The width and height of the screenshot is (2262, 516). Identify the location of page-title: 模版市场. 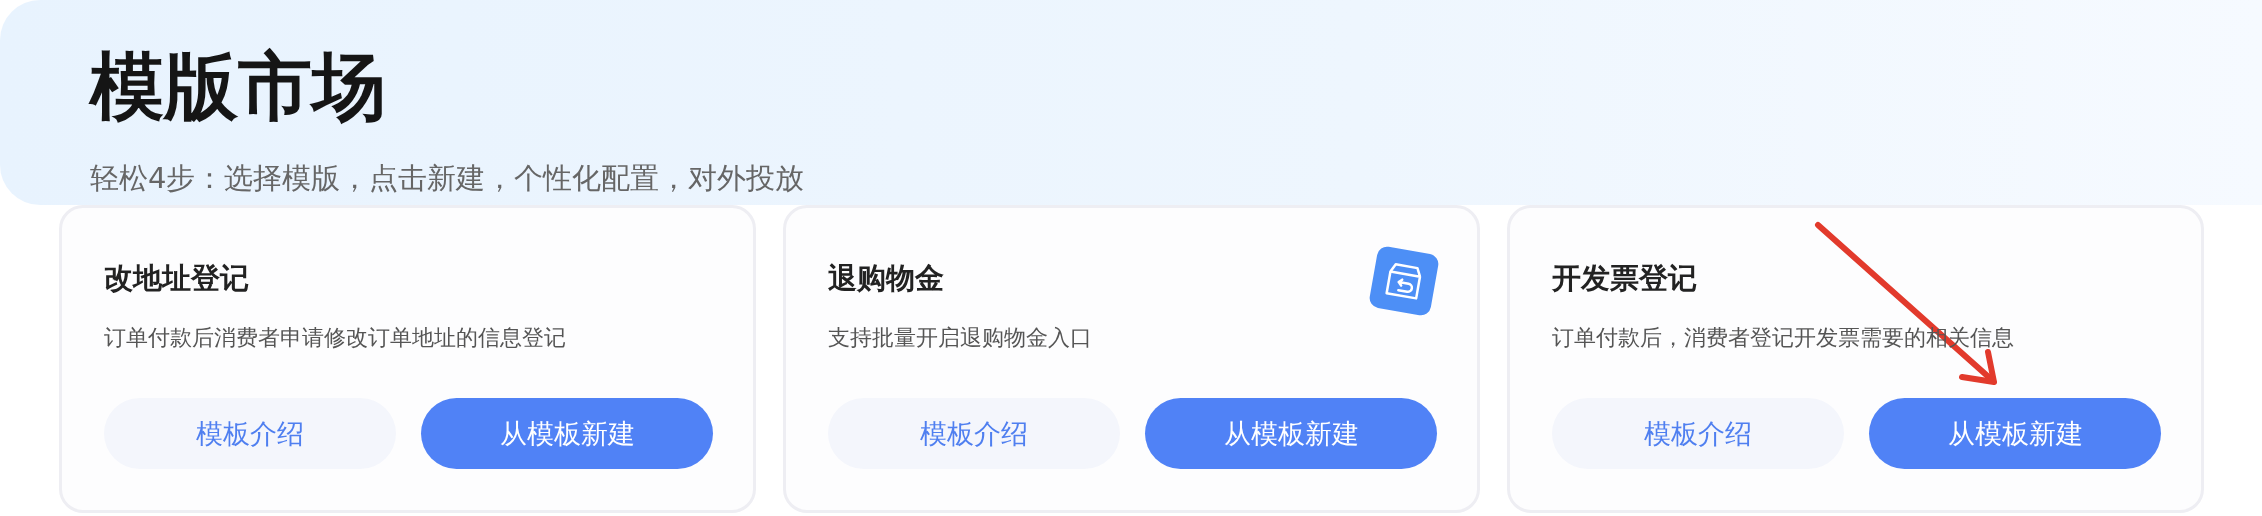
(238, 86).